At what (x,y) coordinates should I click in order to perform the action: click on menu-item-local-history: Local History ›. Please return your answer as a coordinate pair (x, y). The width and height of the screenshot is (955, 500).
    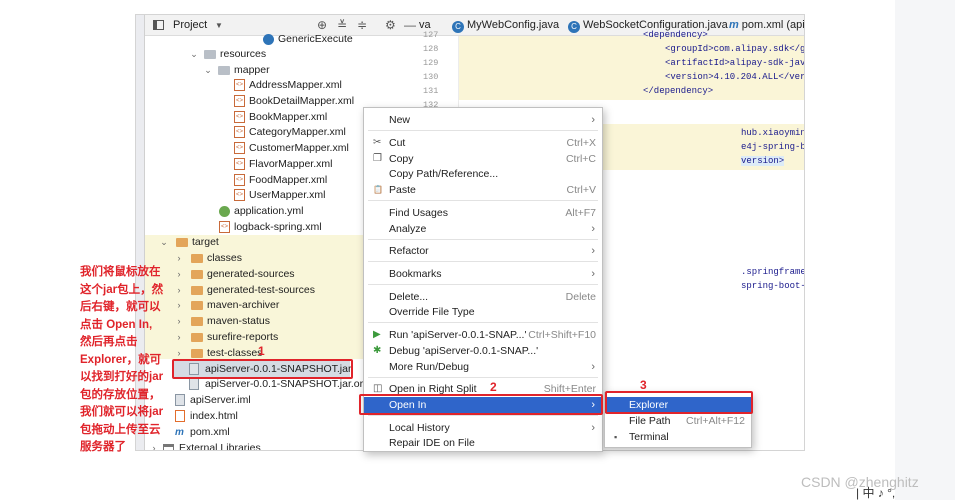
    Looking at the image, I should click on (483, 428).